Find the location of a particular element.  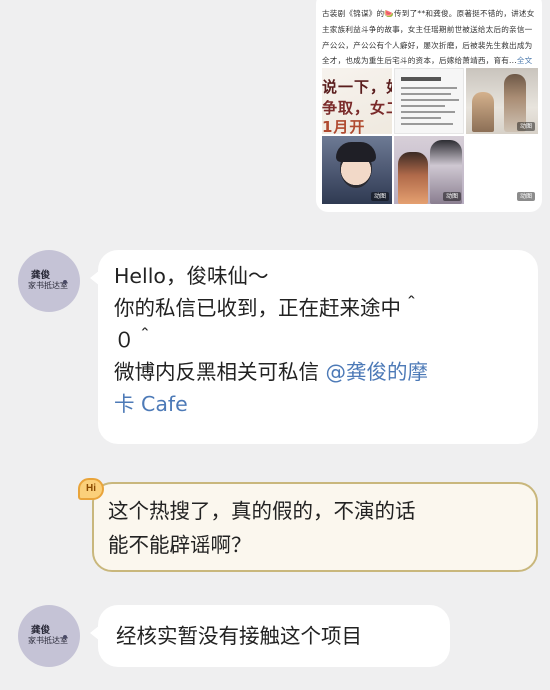

post-image-pair: 动图 is located at coordinates (429, 170).